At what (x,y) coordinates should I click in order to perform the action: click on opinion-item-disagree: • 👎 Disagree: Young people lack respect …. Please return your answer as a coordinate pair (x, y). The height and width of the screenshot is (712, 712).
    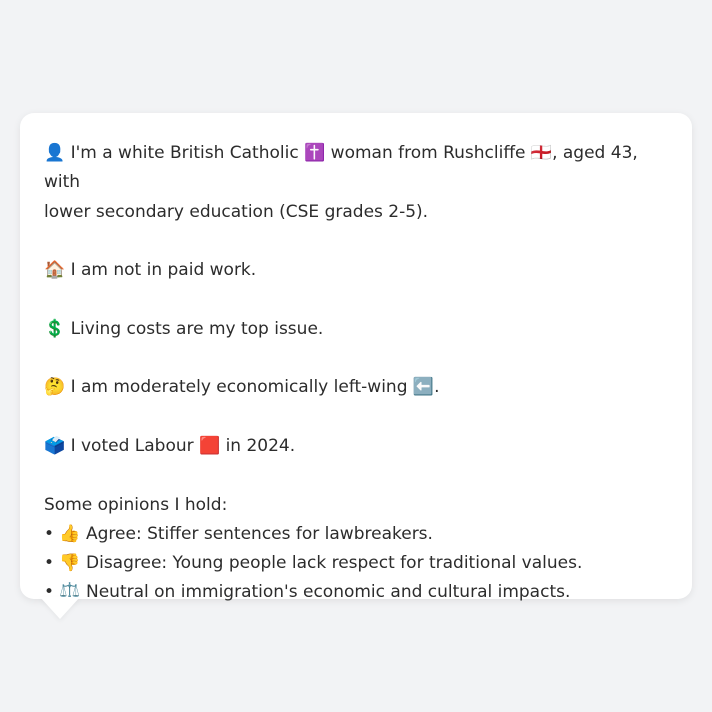
    Looking at the image, I should click on (313, 563).